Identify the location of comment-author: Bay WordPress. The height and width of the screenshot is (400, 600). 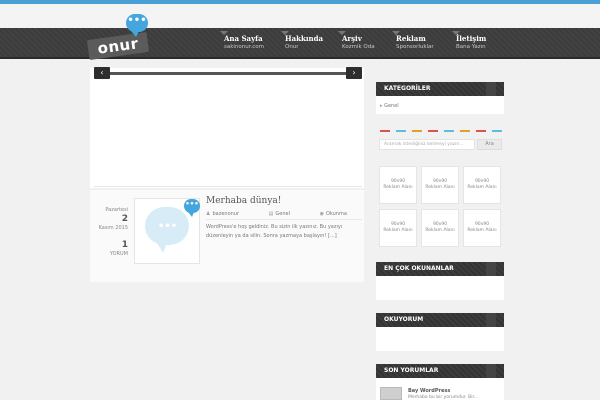
(429, 391).